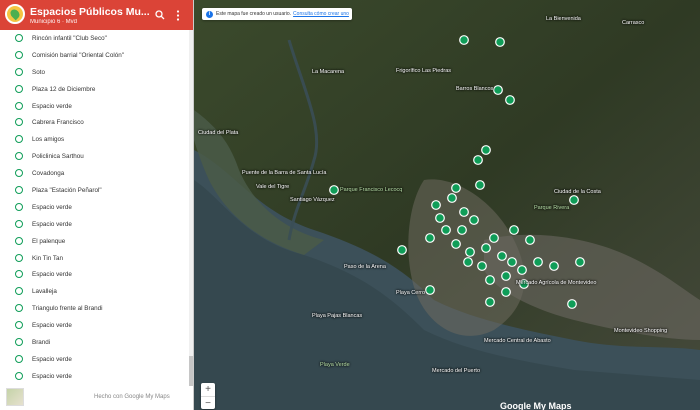 Image resolution: width=700 pixels, height=410 pixels. Describe the element at coordinates (365, 267) in the screenshot. I see `map-label: Paso de la Arena` at that location.